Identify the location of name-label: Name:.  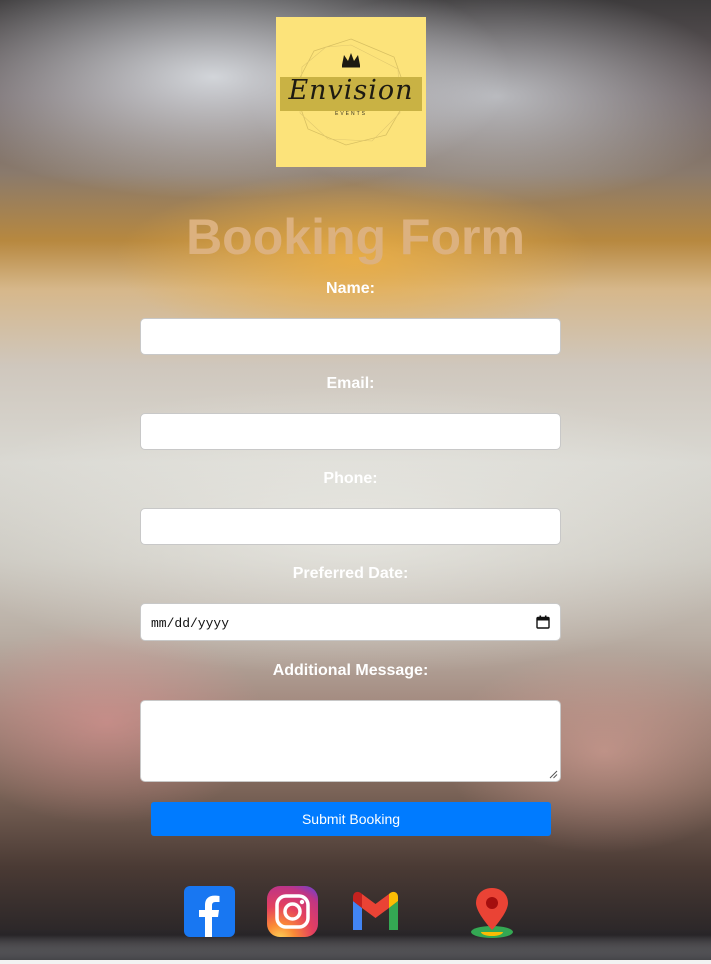
(350, 288).